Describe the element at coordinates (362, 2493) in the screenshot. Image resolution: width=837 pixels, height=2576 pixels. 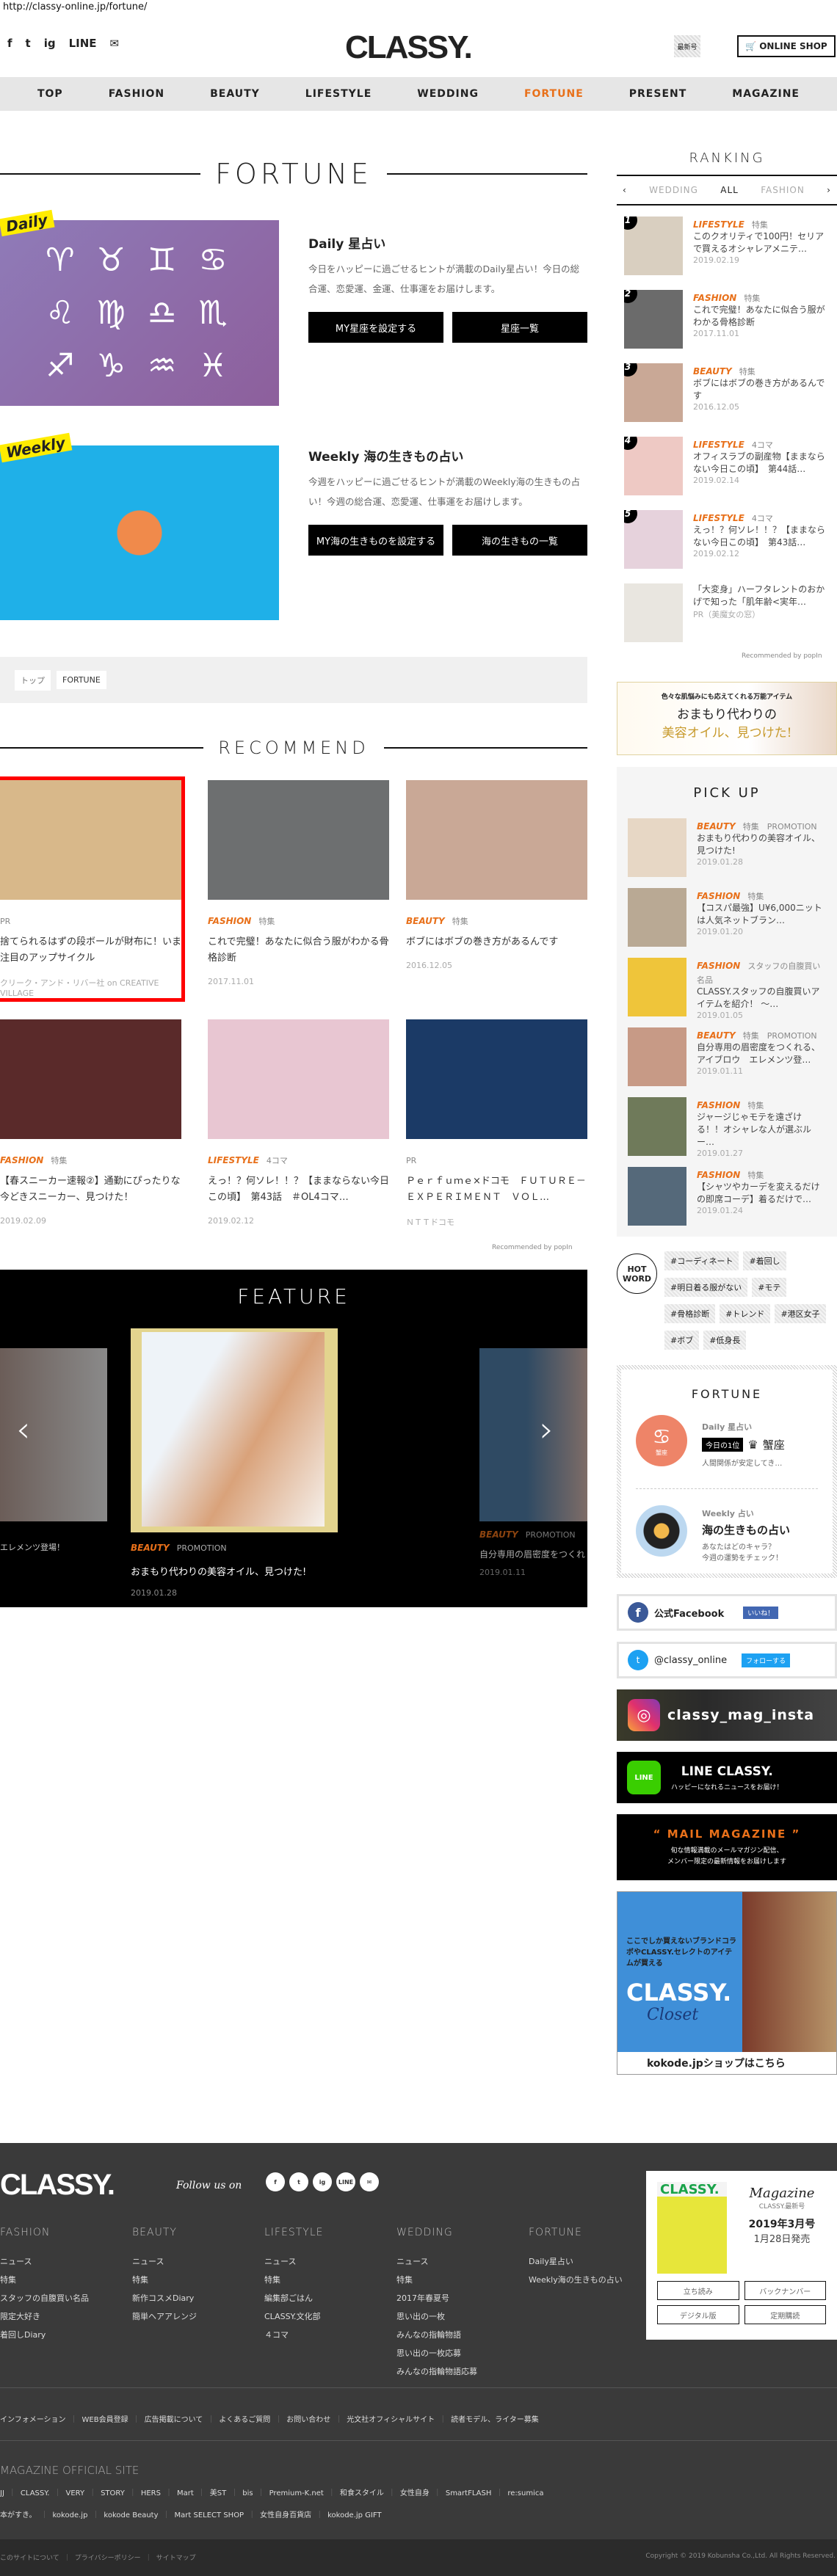
I see `magazine-site-link: 和食スタイル` at that location.